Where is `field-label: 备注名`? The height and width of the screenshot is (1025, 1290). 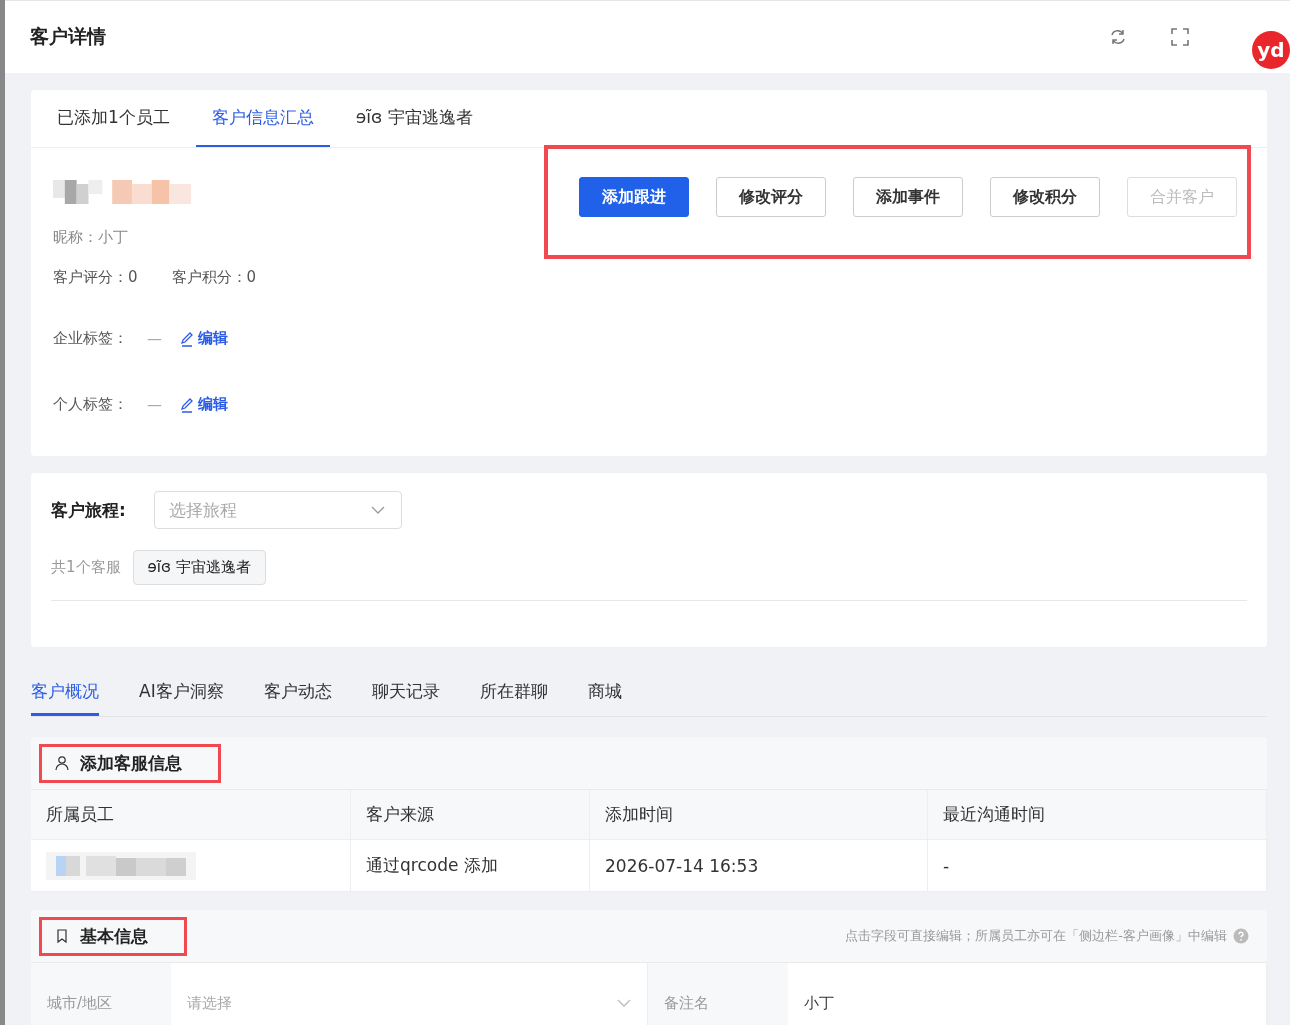 field-label: 备注名 is located at coordinates (718, 994).